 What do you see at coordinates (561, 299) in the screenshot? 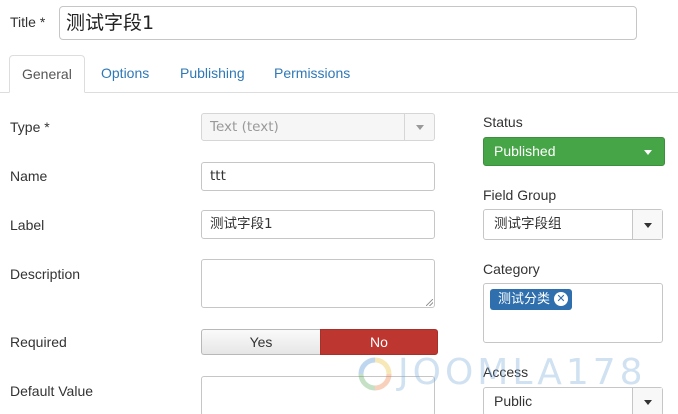
I see `remove-chip-icon: ✕` at bounding box center [561, 299].